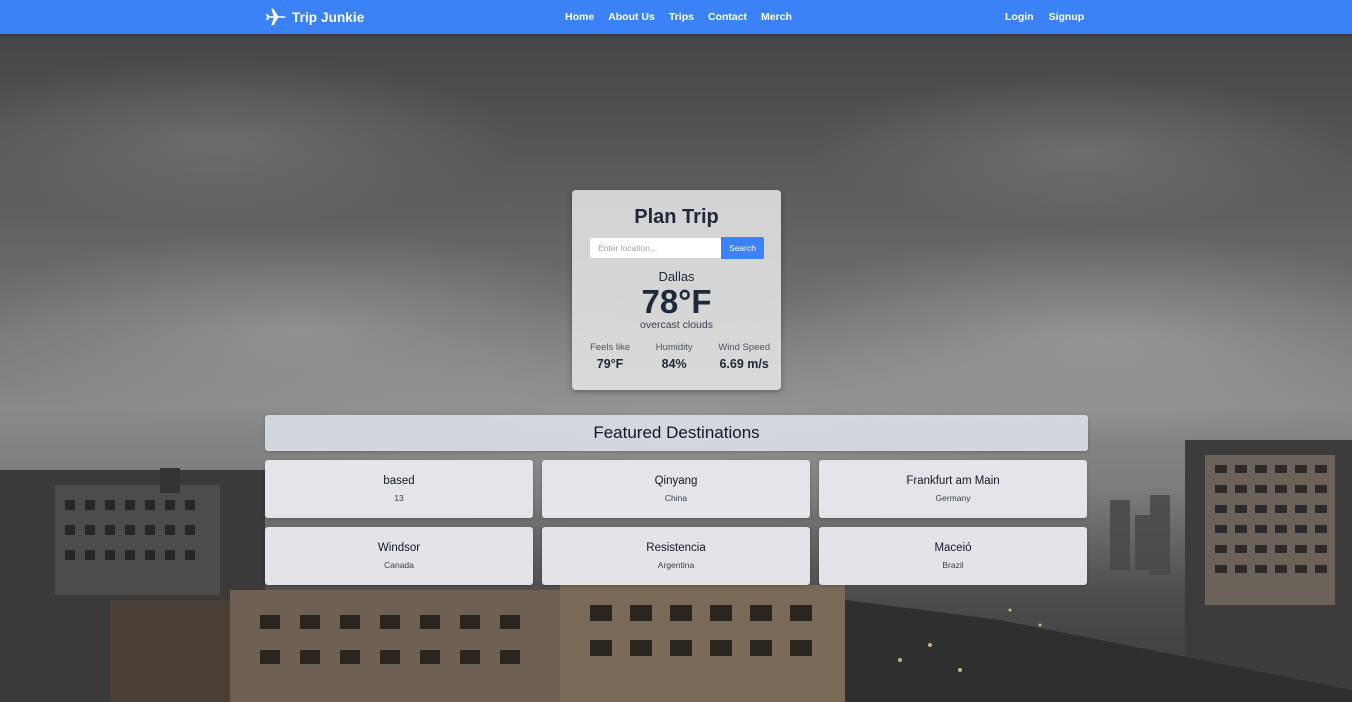 The width and height of the screenshot is (1352, 702). Describe the element at coordinates (676, 481) in the screenshot. I see `destination-name: Qinyang` at that location.